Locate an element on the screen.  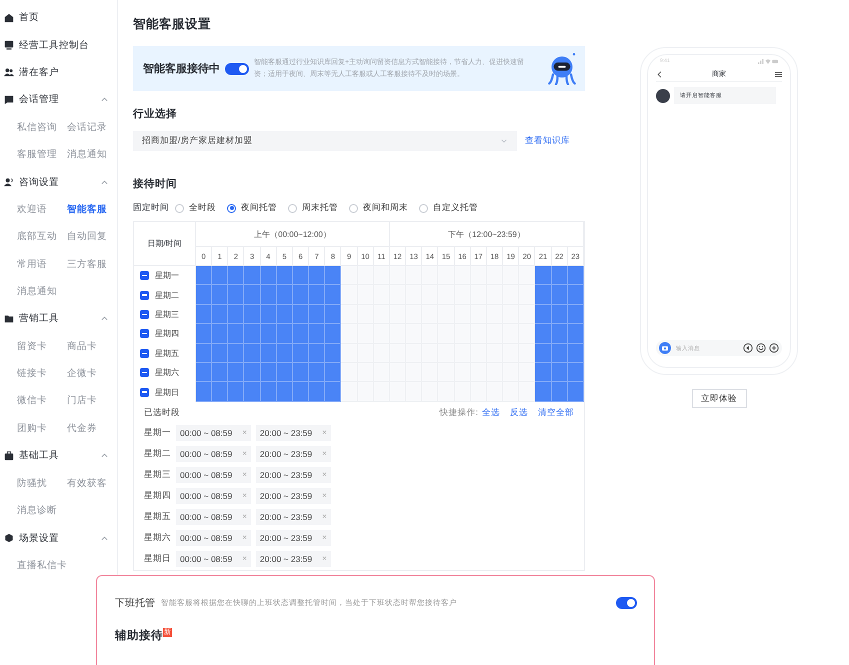
nav-item: 咨询设置 is located at coordinates (39, 182).